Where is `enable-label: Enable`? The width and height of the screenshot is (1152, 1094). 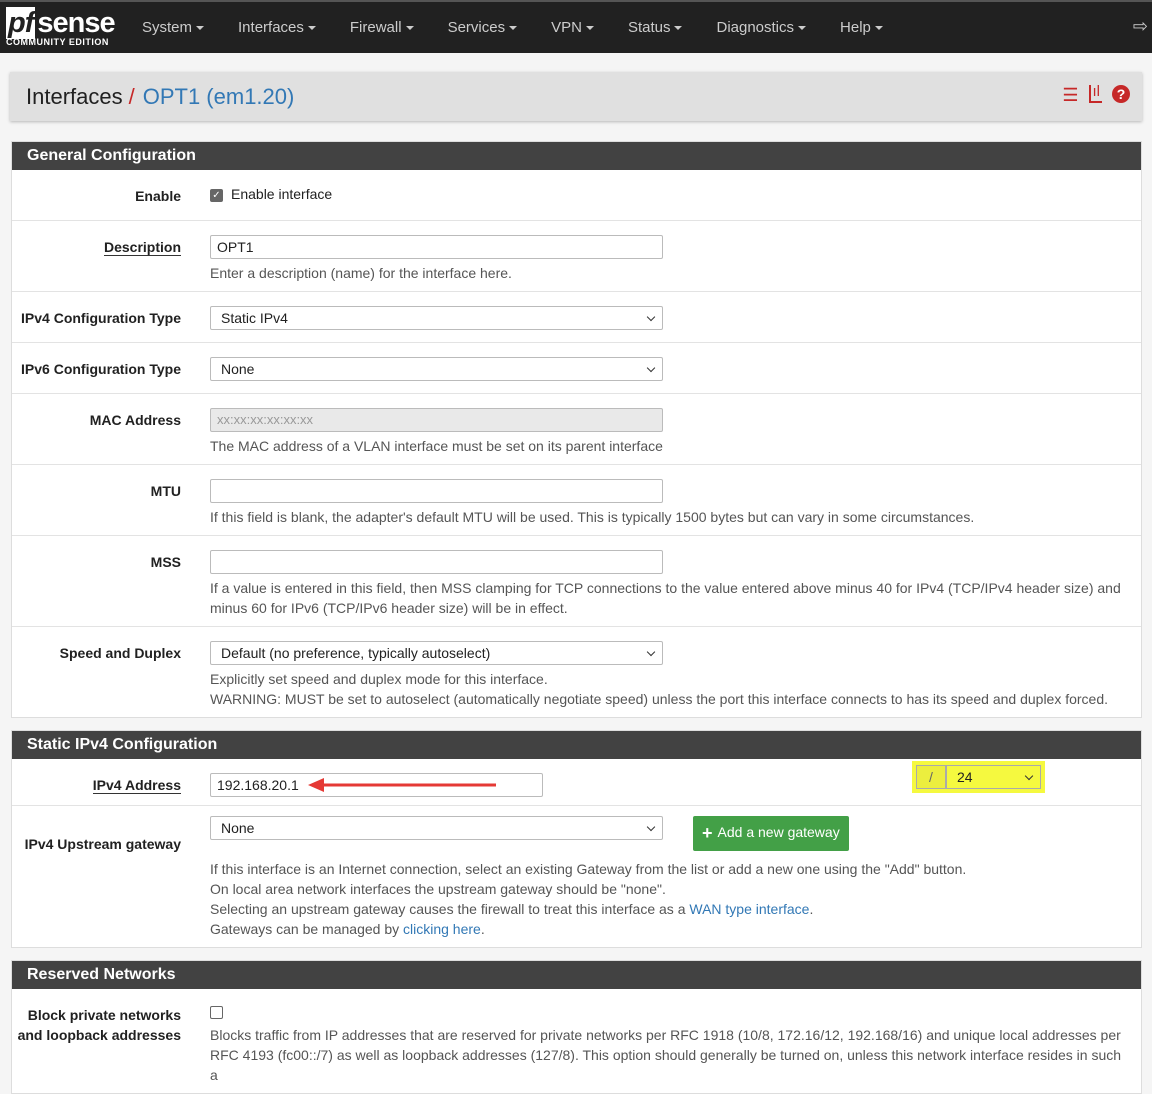
enable-label: Enable is located at coordinates (158, 196).